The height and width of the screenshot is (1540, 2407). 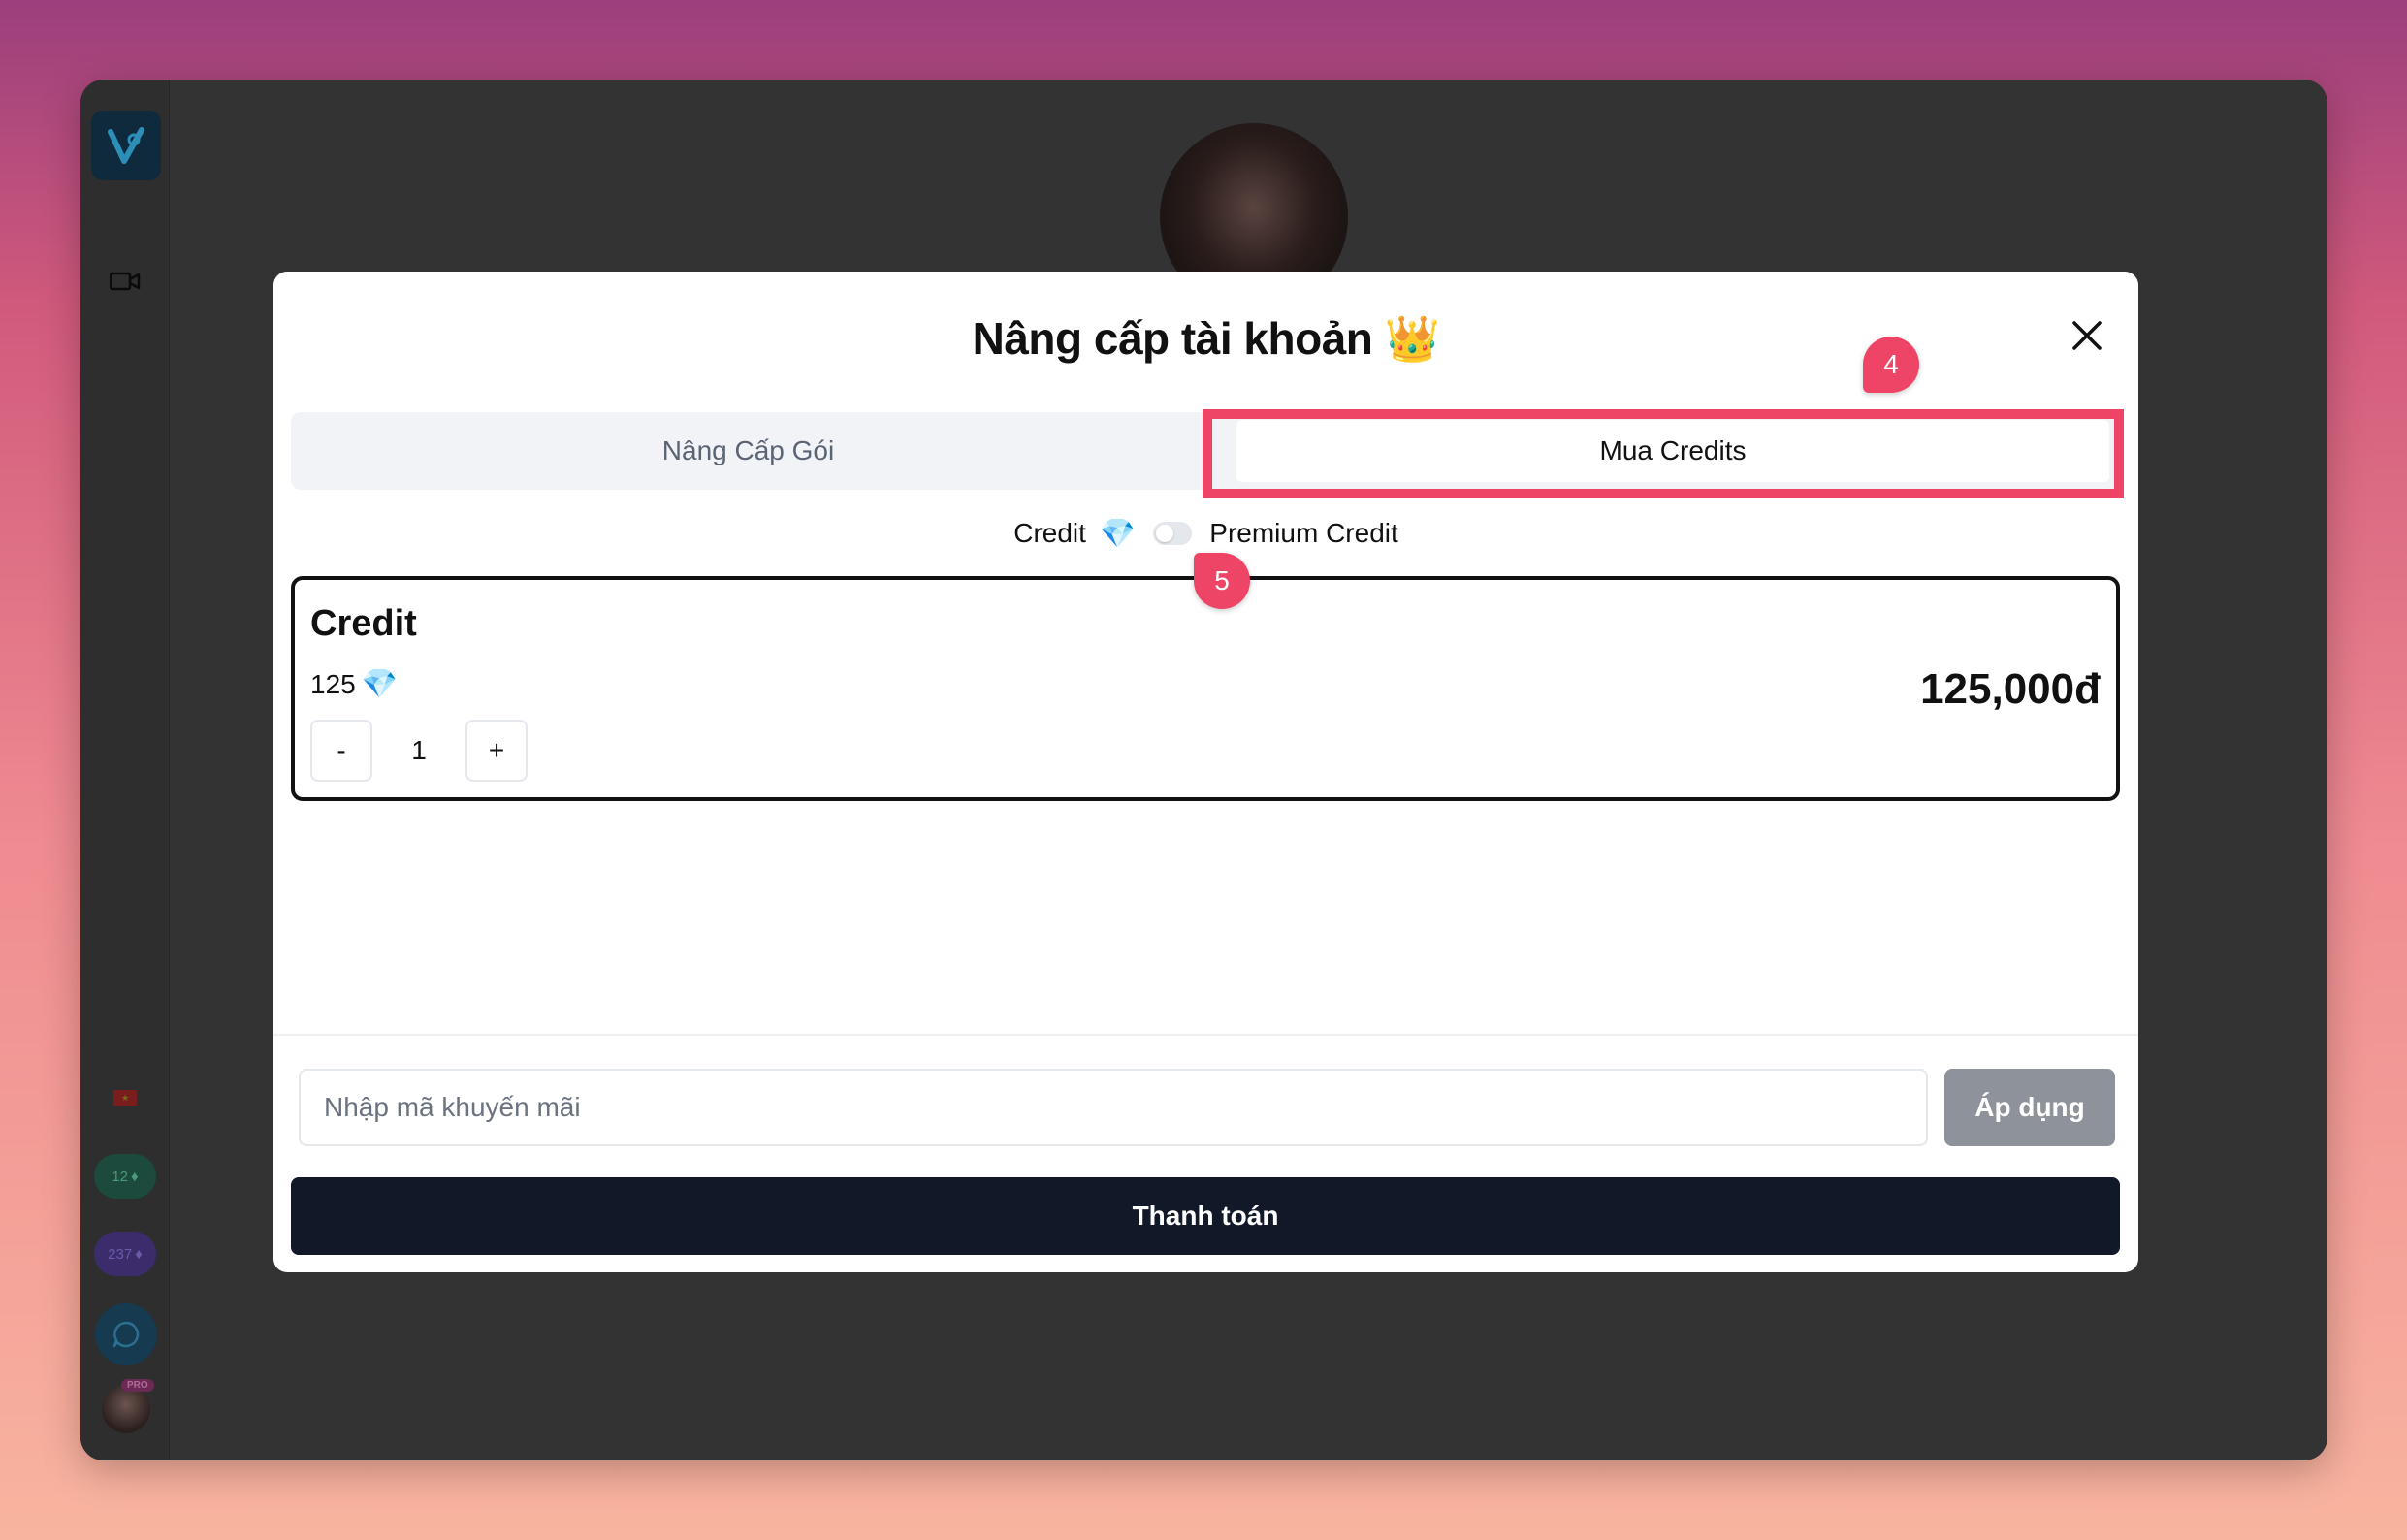 What do you see at coordinates (1672, 451) in the screenshot?
I see `tab-buy-credits: Mua Credits` at bounding box center [1672, 451].